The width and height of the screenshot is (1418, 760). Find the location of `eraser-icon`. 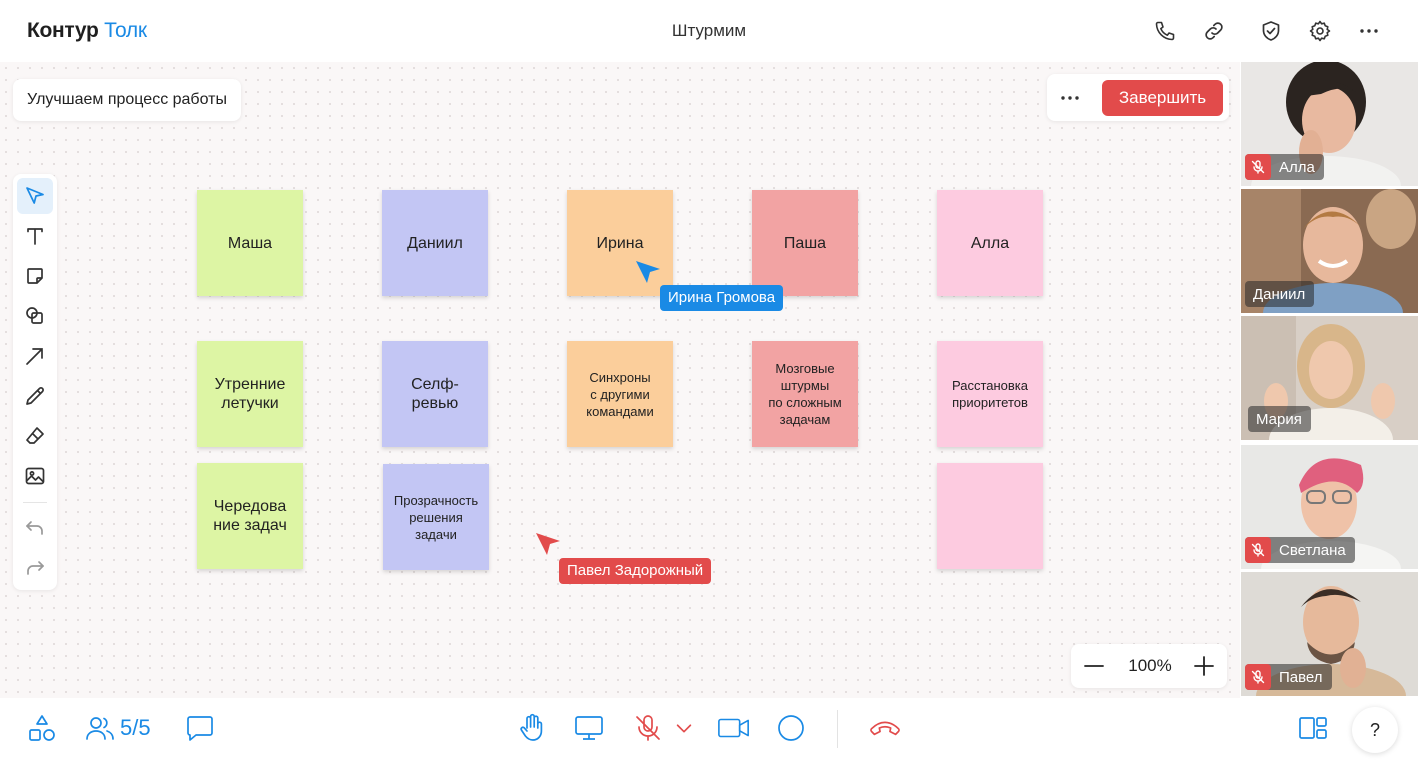

eraser-icon is located at coordinates (35, 435).